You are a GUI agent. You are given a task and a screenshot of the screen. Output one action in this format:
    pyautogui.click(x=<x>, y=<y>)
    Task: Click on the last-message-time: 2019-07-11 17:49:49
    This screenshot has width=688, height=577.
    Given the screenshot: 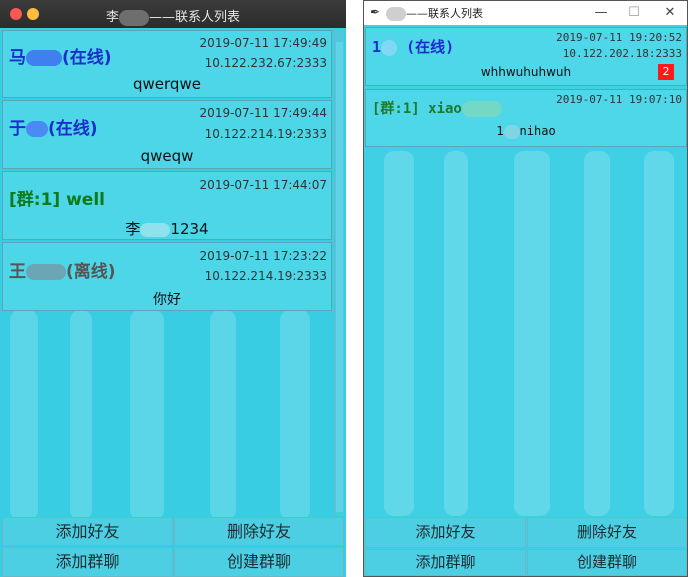 What is the action you would take?
    pyautogui.click(x=263, y=43)
    